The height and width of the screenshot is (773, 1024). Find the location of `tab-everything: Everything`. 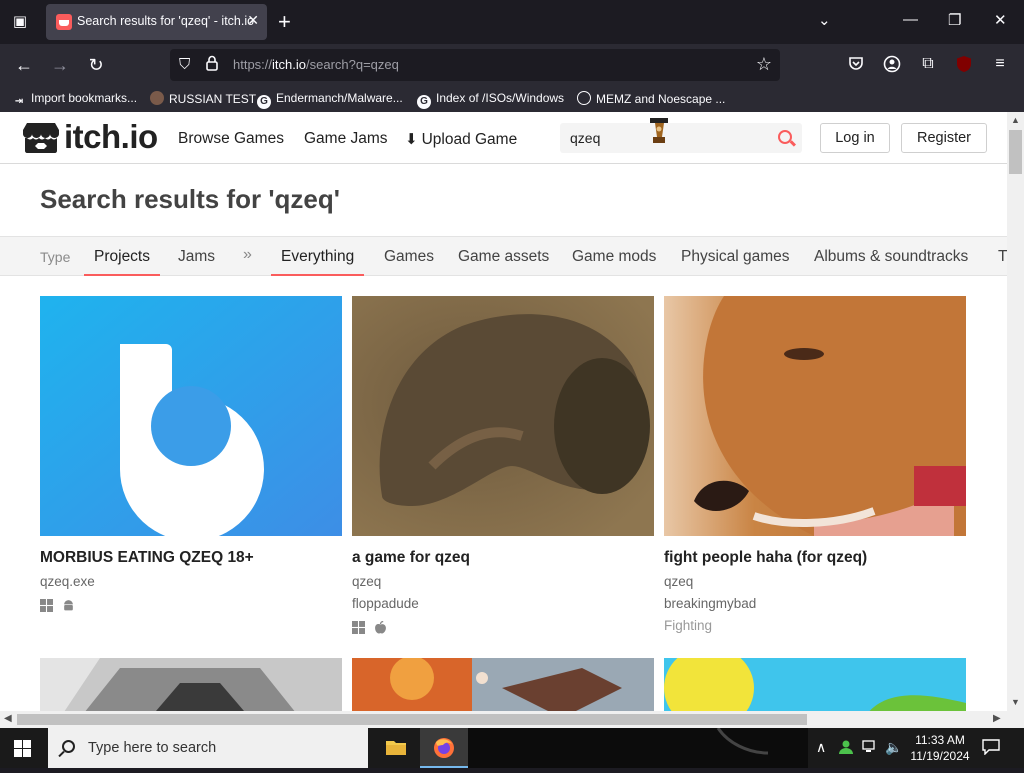

tab-everything: Everything is located at coordinates (317, 262).